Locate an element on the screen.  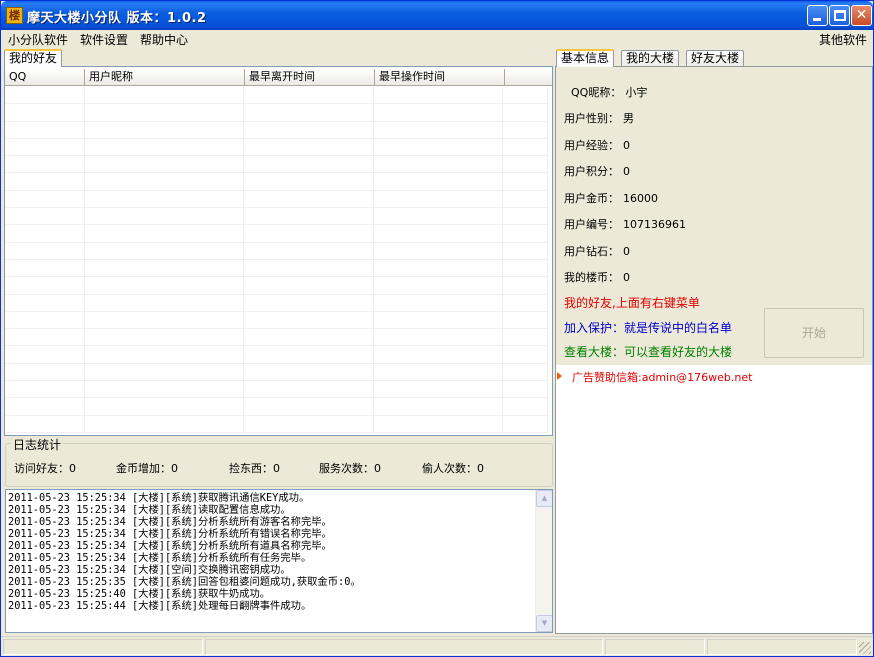
info-label: 用户钻石： is located at coordinates (591, 251).